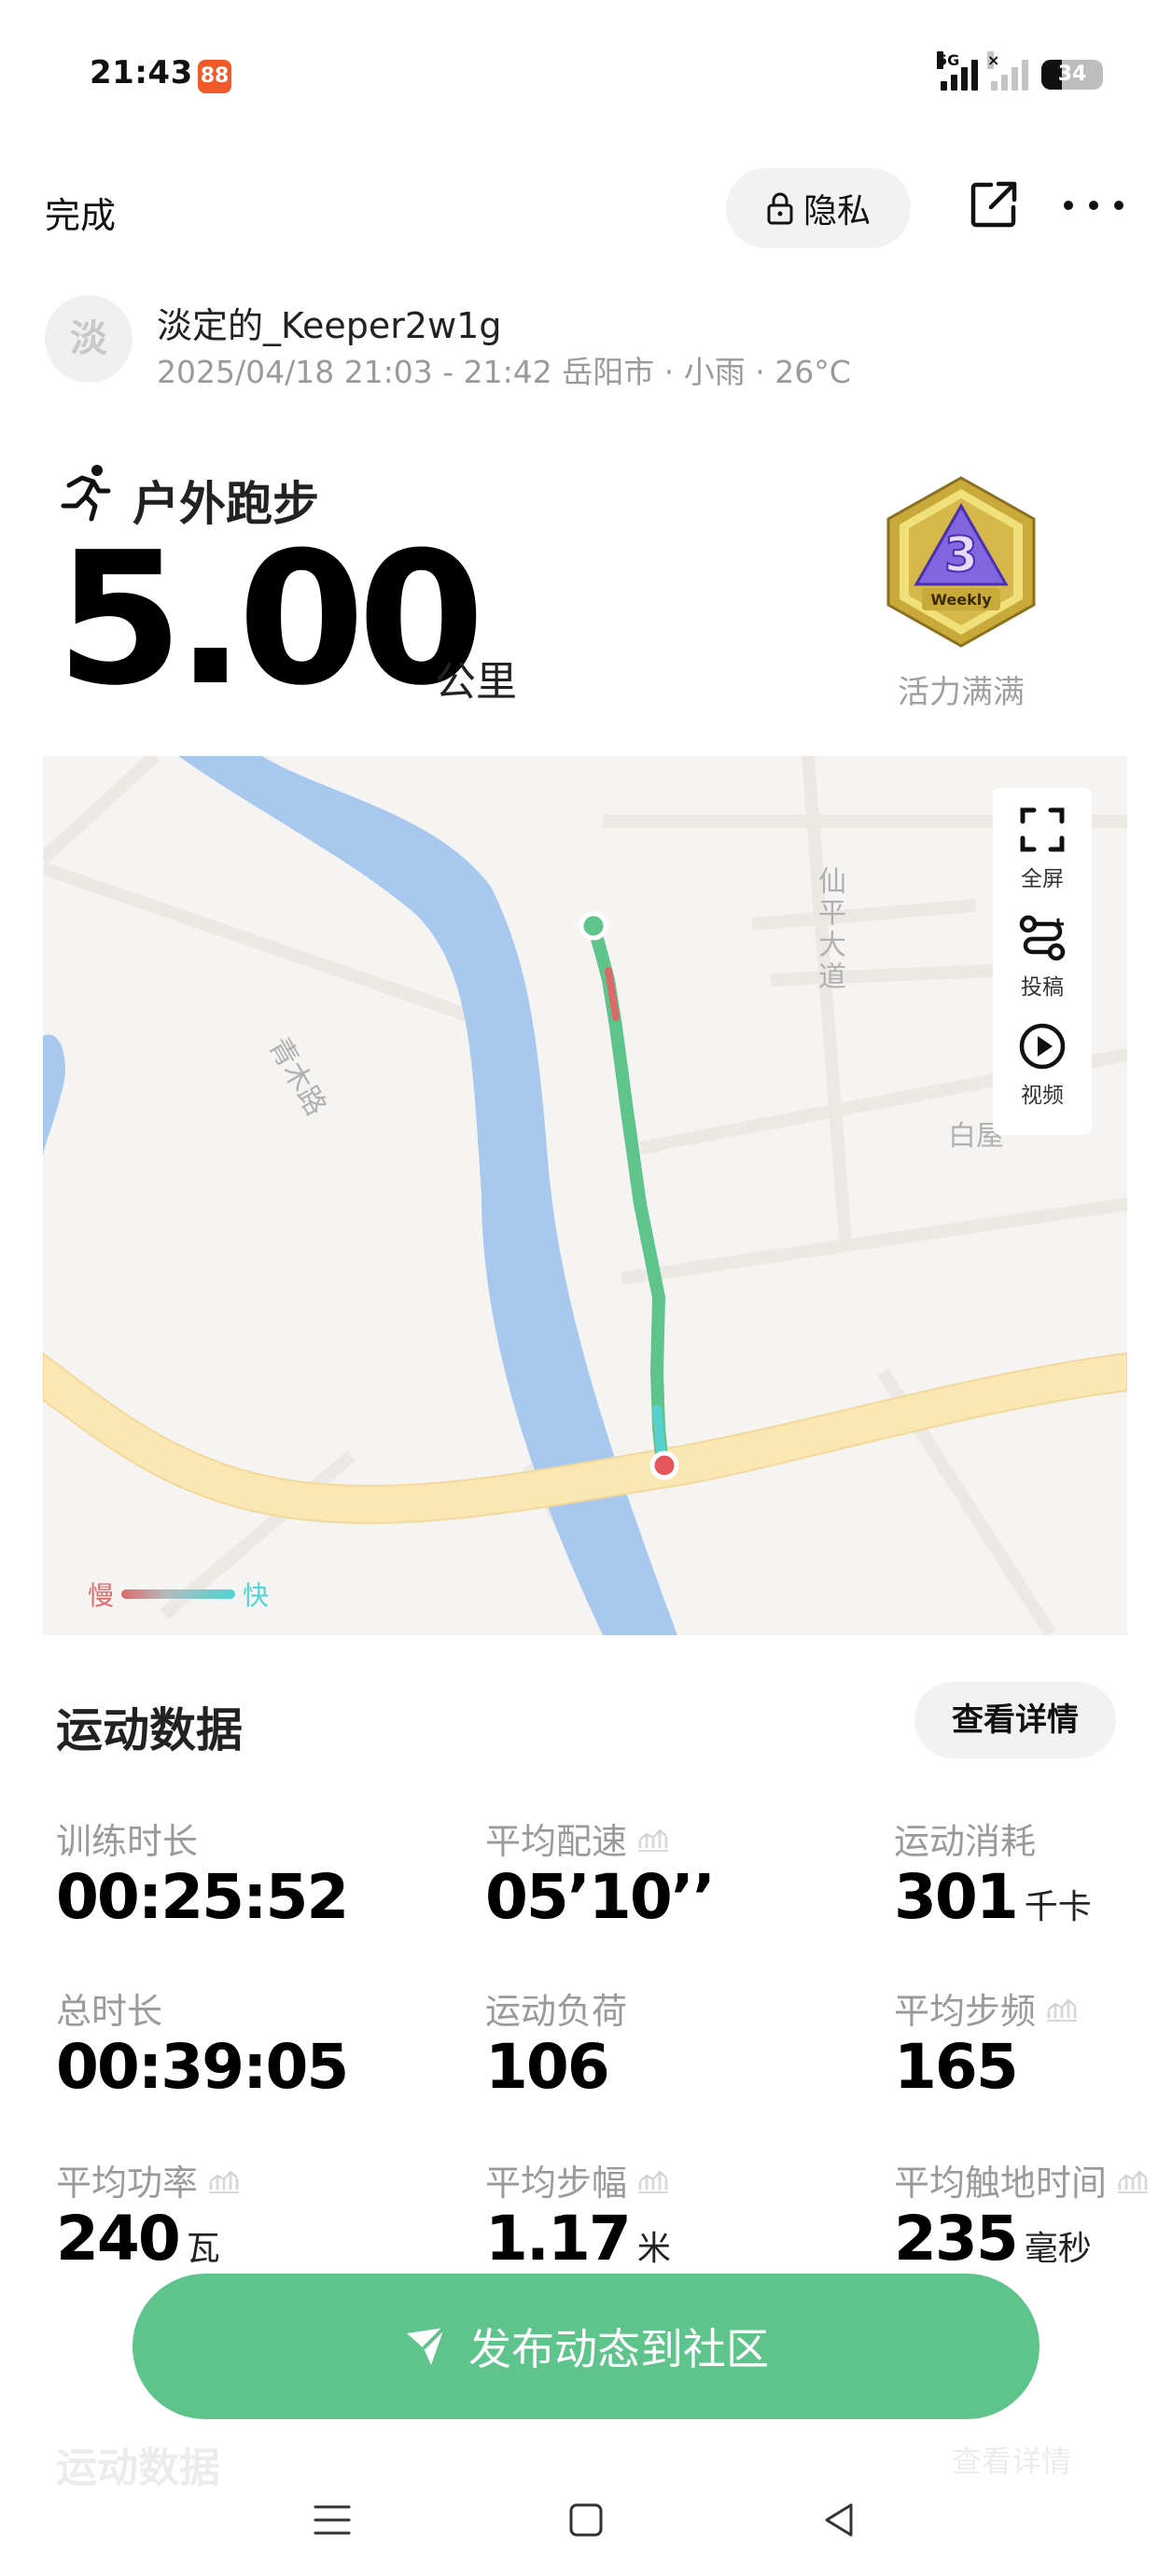 Image resolution: width=1172 pixels, height=2576 pixels. I want to click on stat-value-number: 106, so click(547, 2067).